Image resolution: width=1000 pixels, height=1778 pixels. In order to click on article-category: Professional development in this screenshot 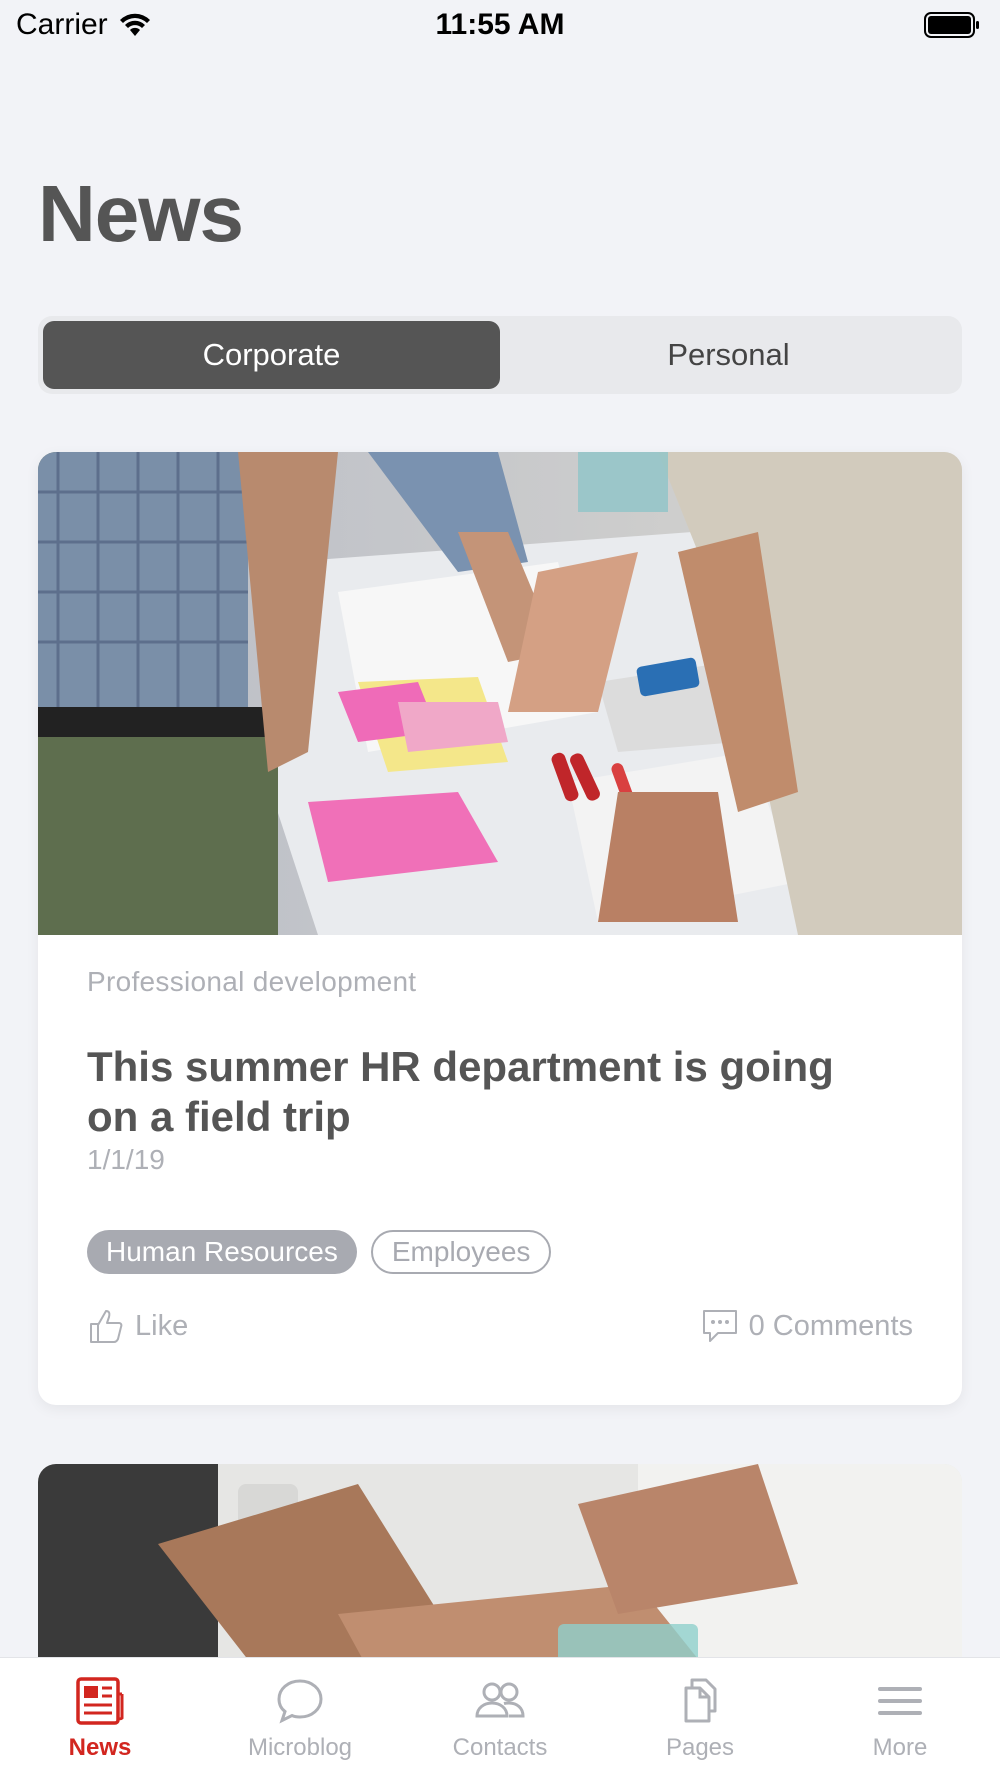, I will do `click(252, 981)`.